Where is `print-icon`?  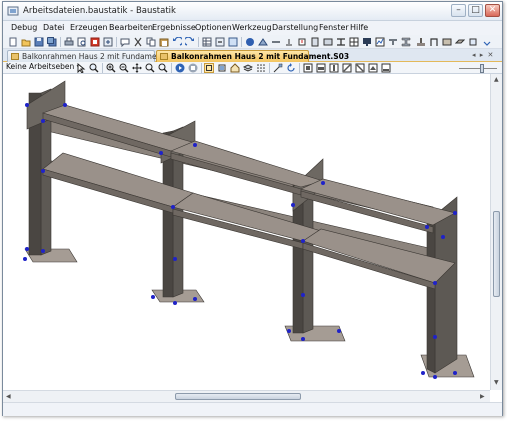 print-icon is located at coordinates (69, 42).